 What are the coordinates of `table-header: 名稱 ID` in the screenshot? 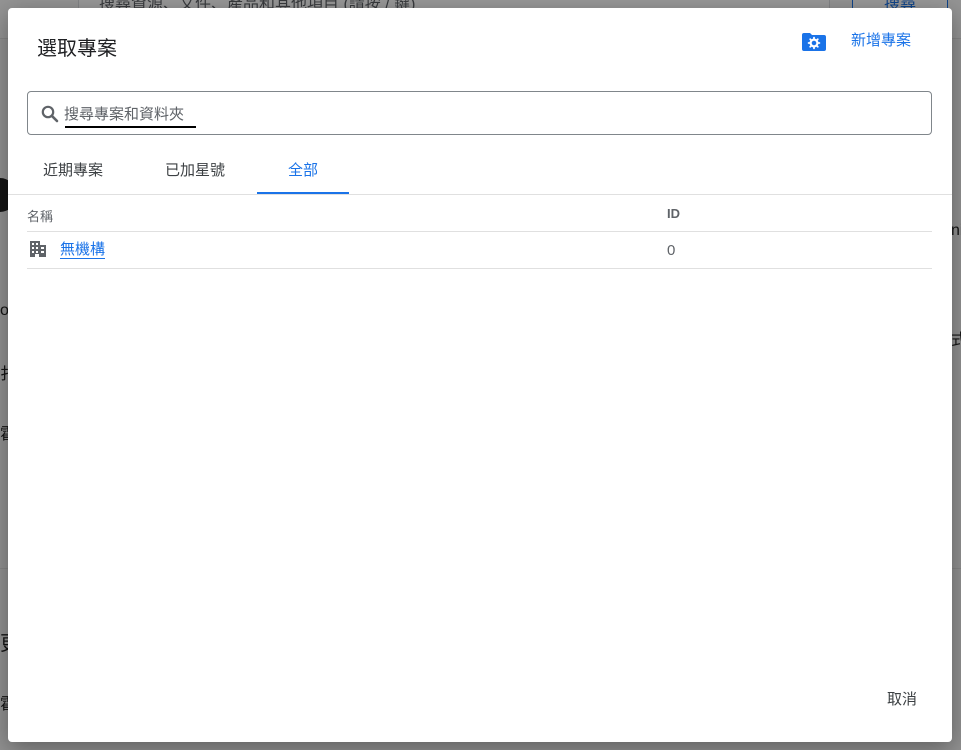 It's located at (479, 214).